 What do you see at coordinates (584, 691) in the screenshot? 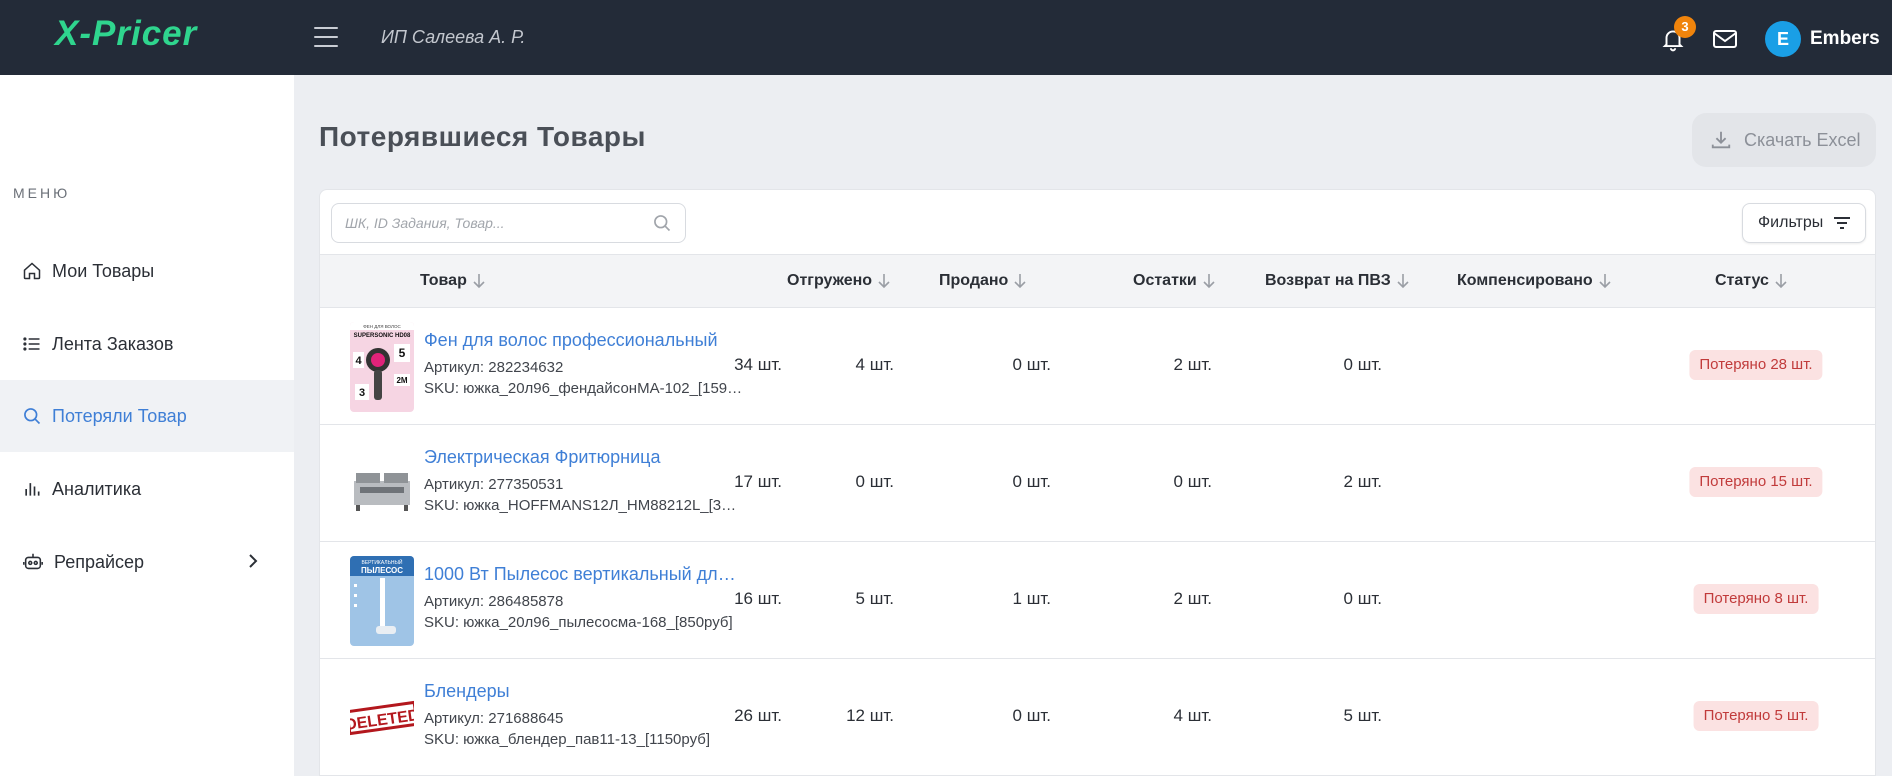
I see `product-name-link: Блендеры` at bounding box center [584, 691].